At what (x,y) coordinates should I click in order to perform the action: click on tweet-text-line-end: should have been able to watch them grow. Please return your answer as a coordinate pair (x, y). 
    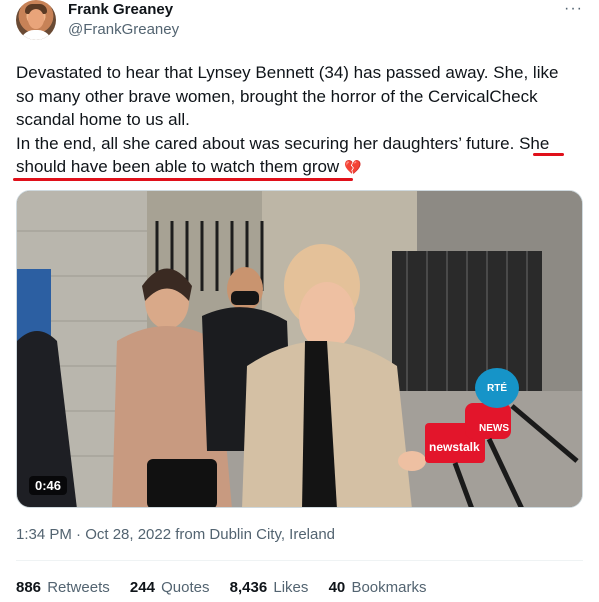
    Looking at the image, I should click on (178, 166).